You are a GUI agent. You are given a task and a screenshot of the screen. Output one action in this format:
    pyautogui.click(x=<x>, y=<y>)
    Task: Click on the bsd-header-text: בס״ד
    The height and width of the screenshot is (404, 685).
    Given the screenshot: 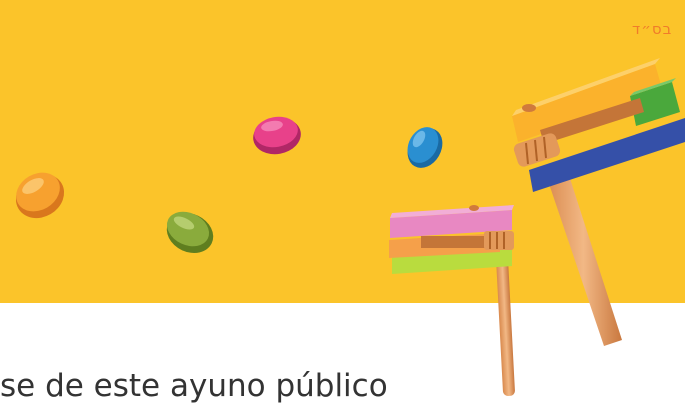 What is the action you would take?
    pyautogui.click(x=652, y=29)
    